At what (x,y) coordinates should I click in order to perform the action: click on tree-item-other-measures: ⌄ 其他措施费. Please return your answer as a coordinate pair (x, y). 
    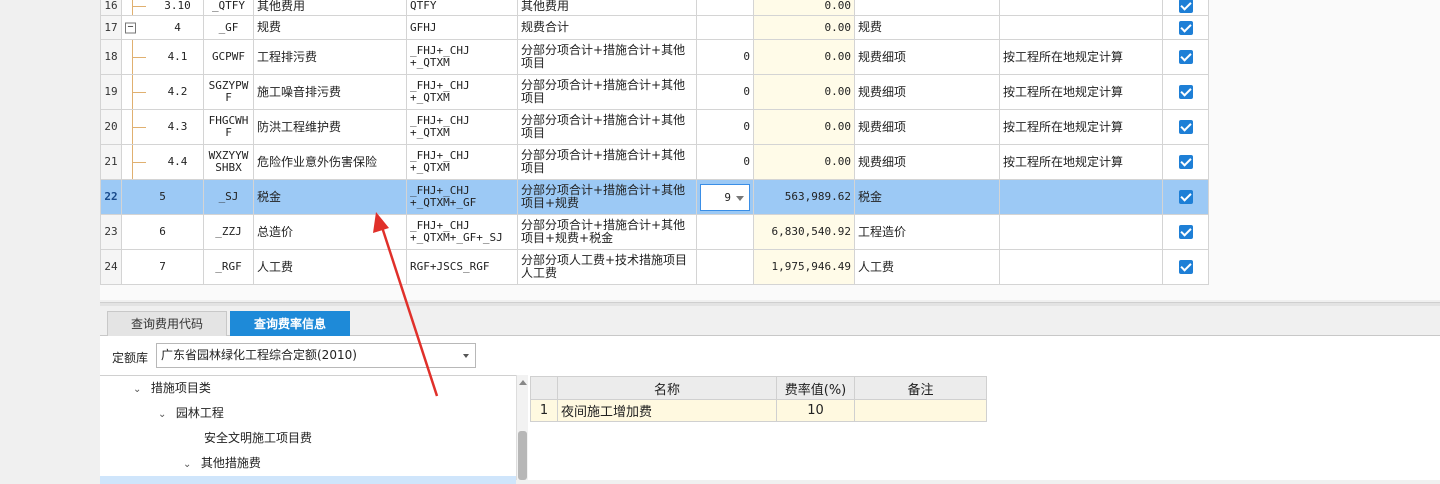
    Looking at the image, I should click on (222, 463).